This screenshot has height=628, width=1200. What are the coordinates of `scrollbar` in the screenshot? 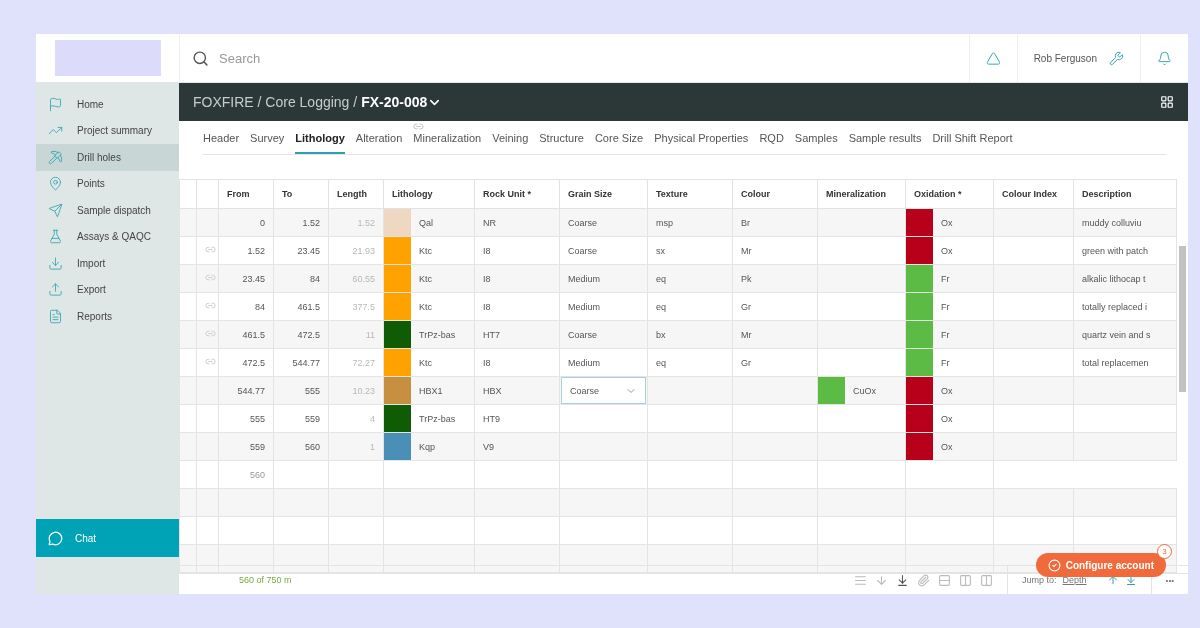 It's located at (1182, 319).